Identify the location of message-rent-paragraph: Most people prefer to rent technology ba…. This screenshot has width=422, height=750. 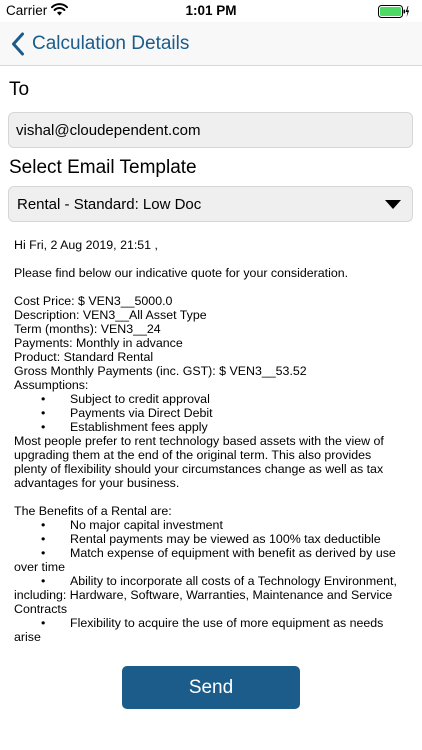
(199, 462).